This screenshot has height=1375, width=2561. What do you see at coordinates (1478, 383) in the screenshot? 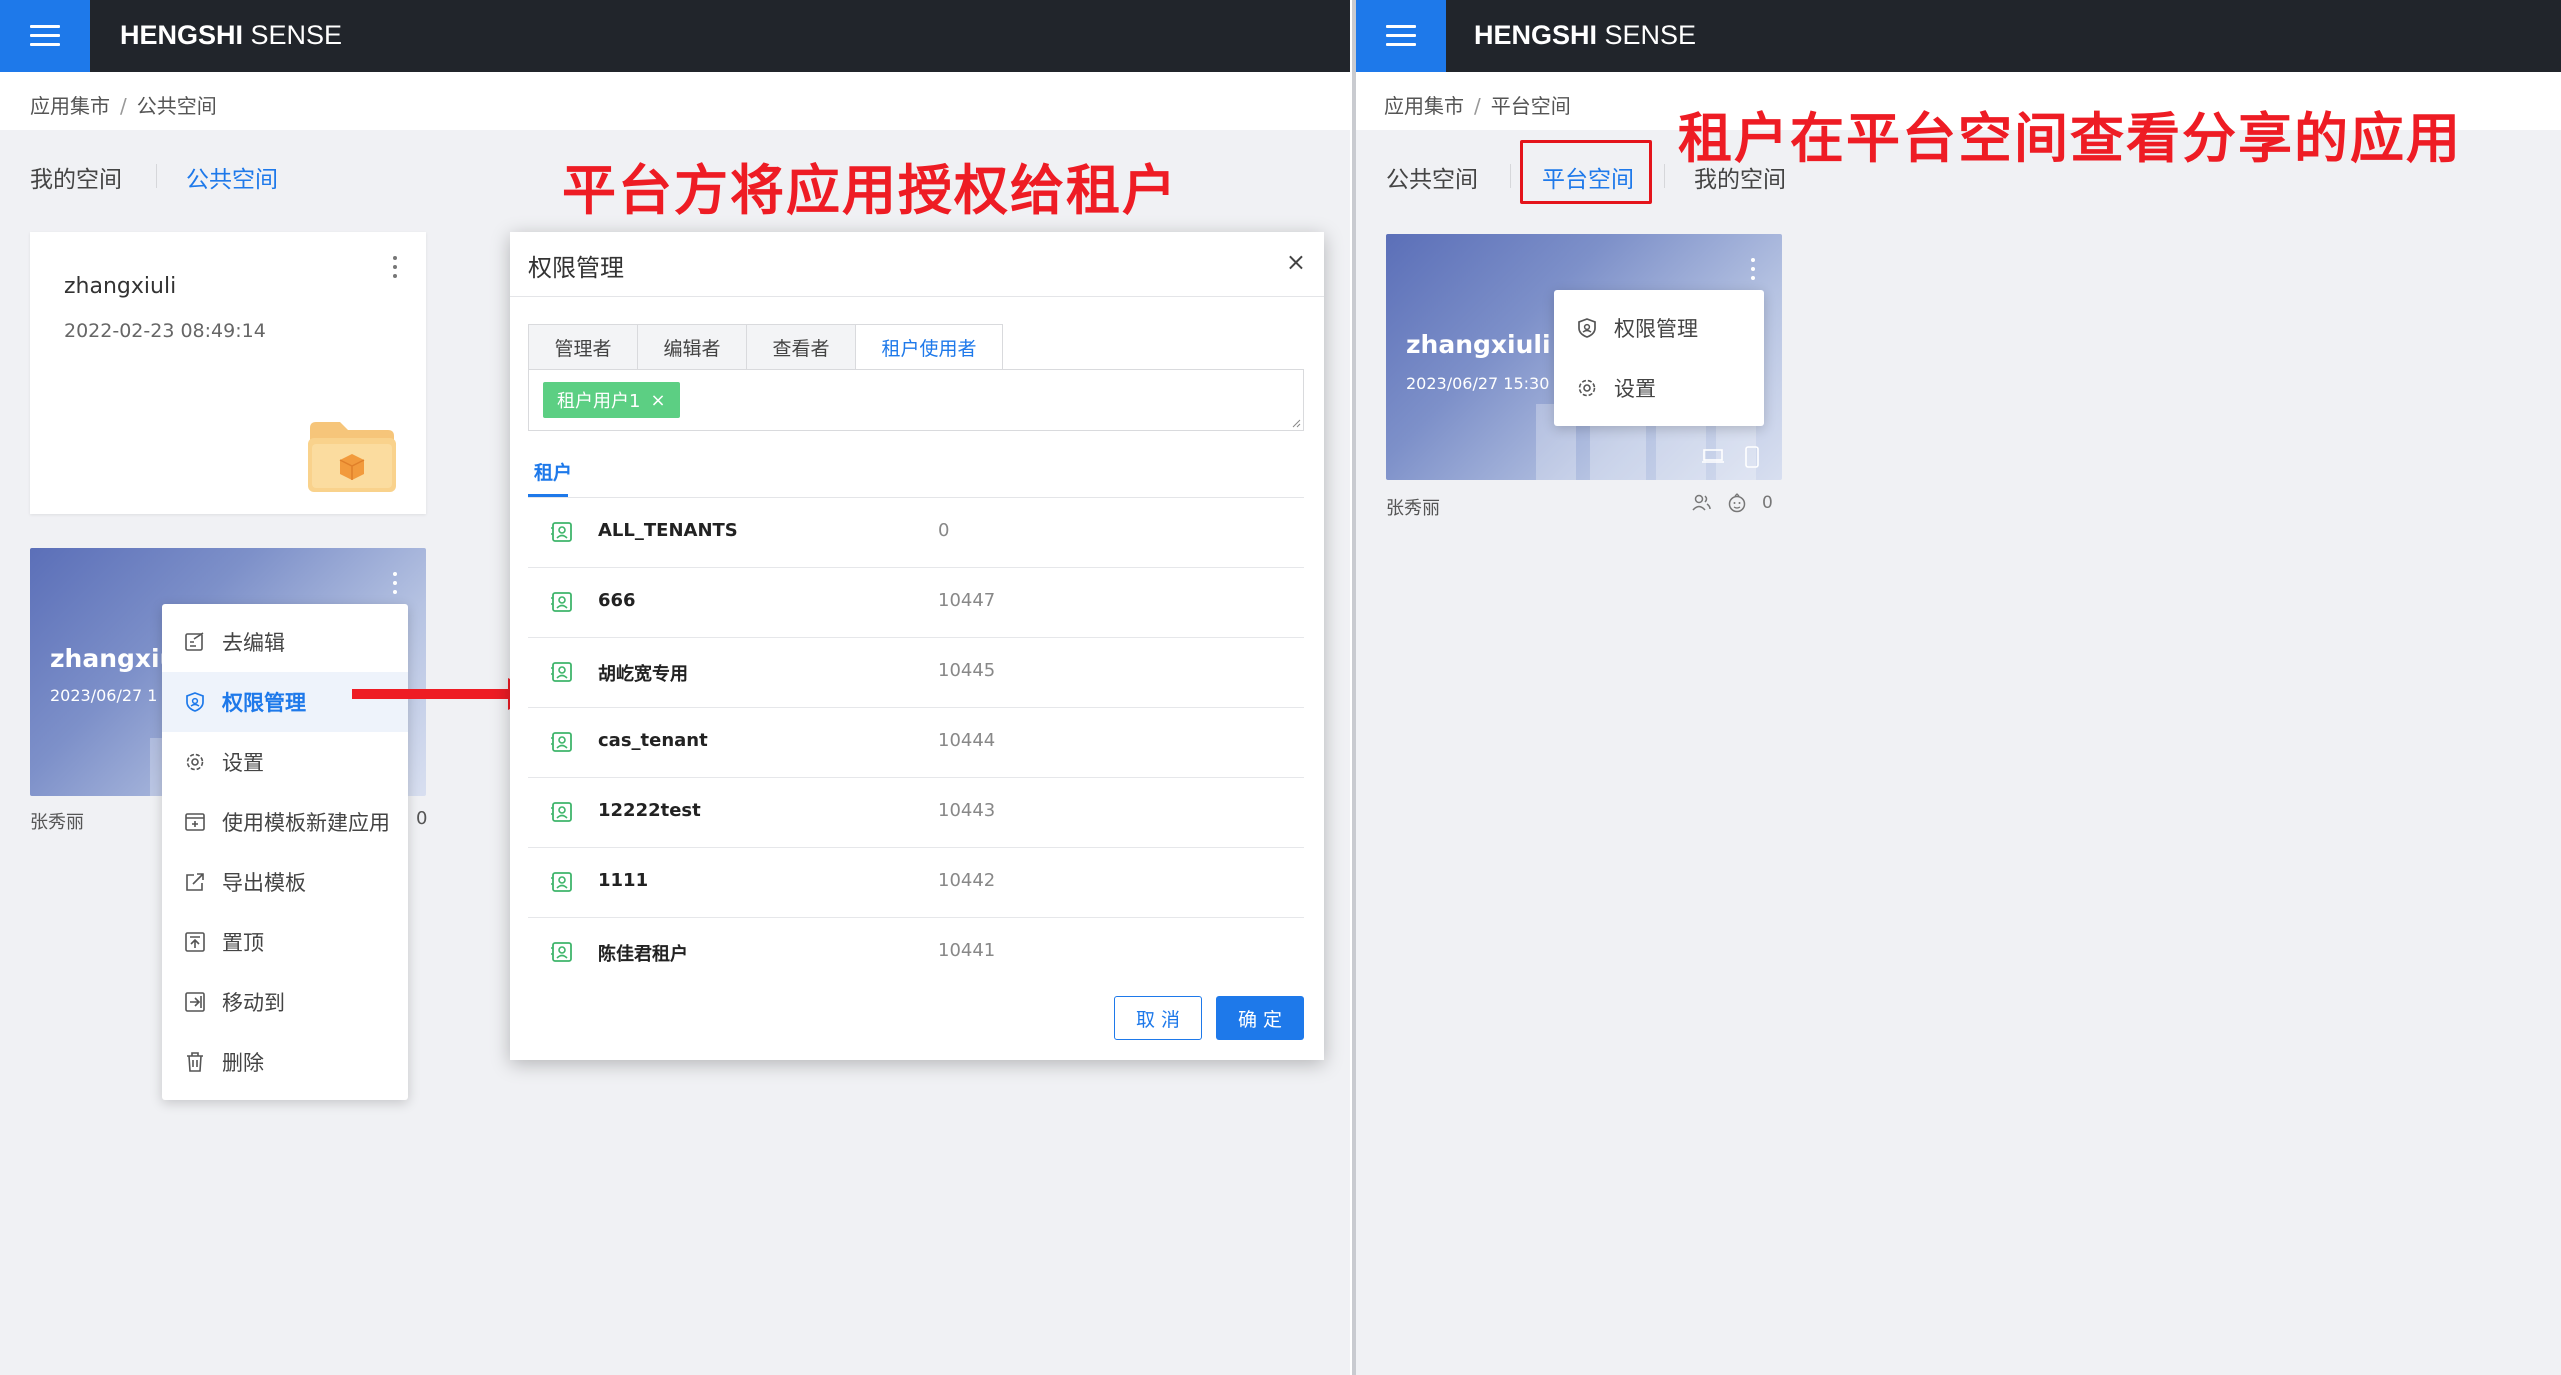
I see `app-date: 2023/06/27 15:30` at bounding box center [1478, 383].